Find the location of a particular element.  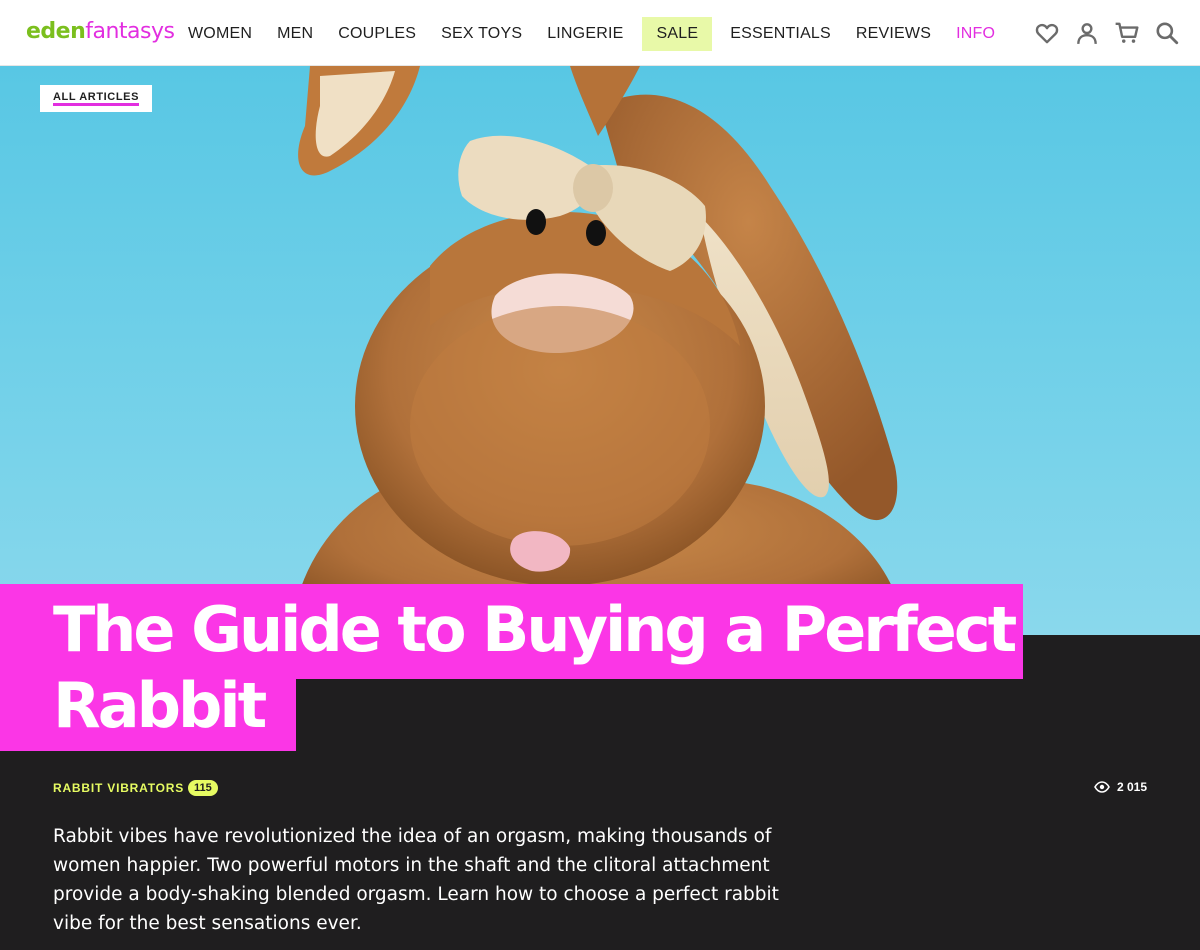

nav-reviews: REVIEWS is located at coordinates (893, 34).